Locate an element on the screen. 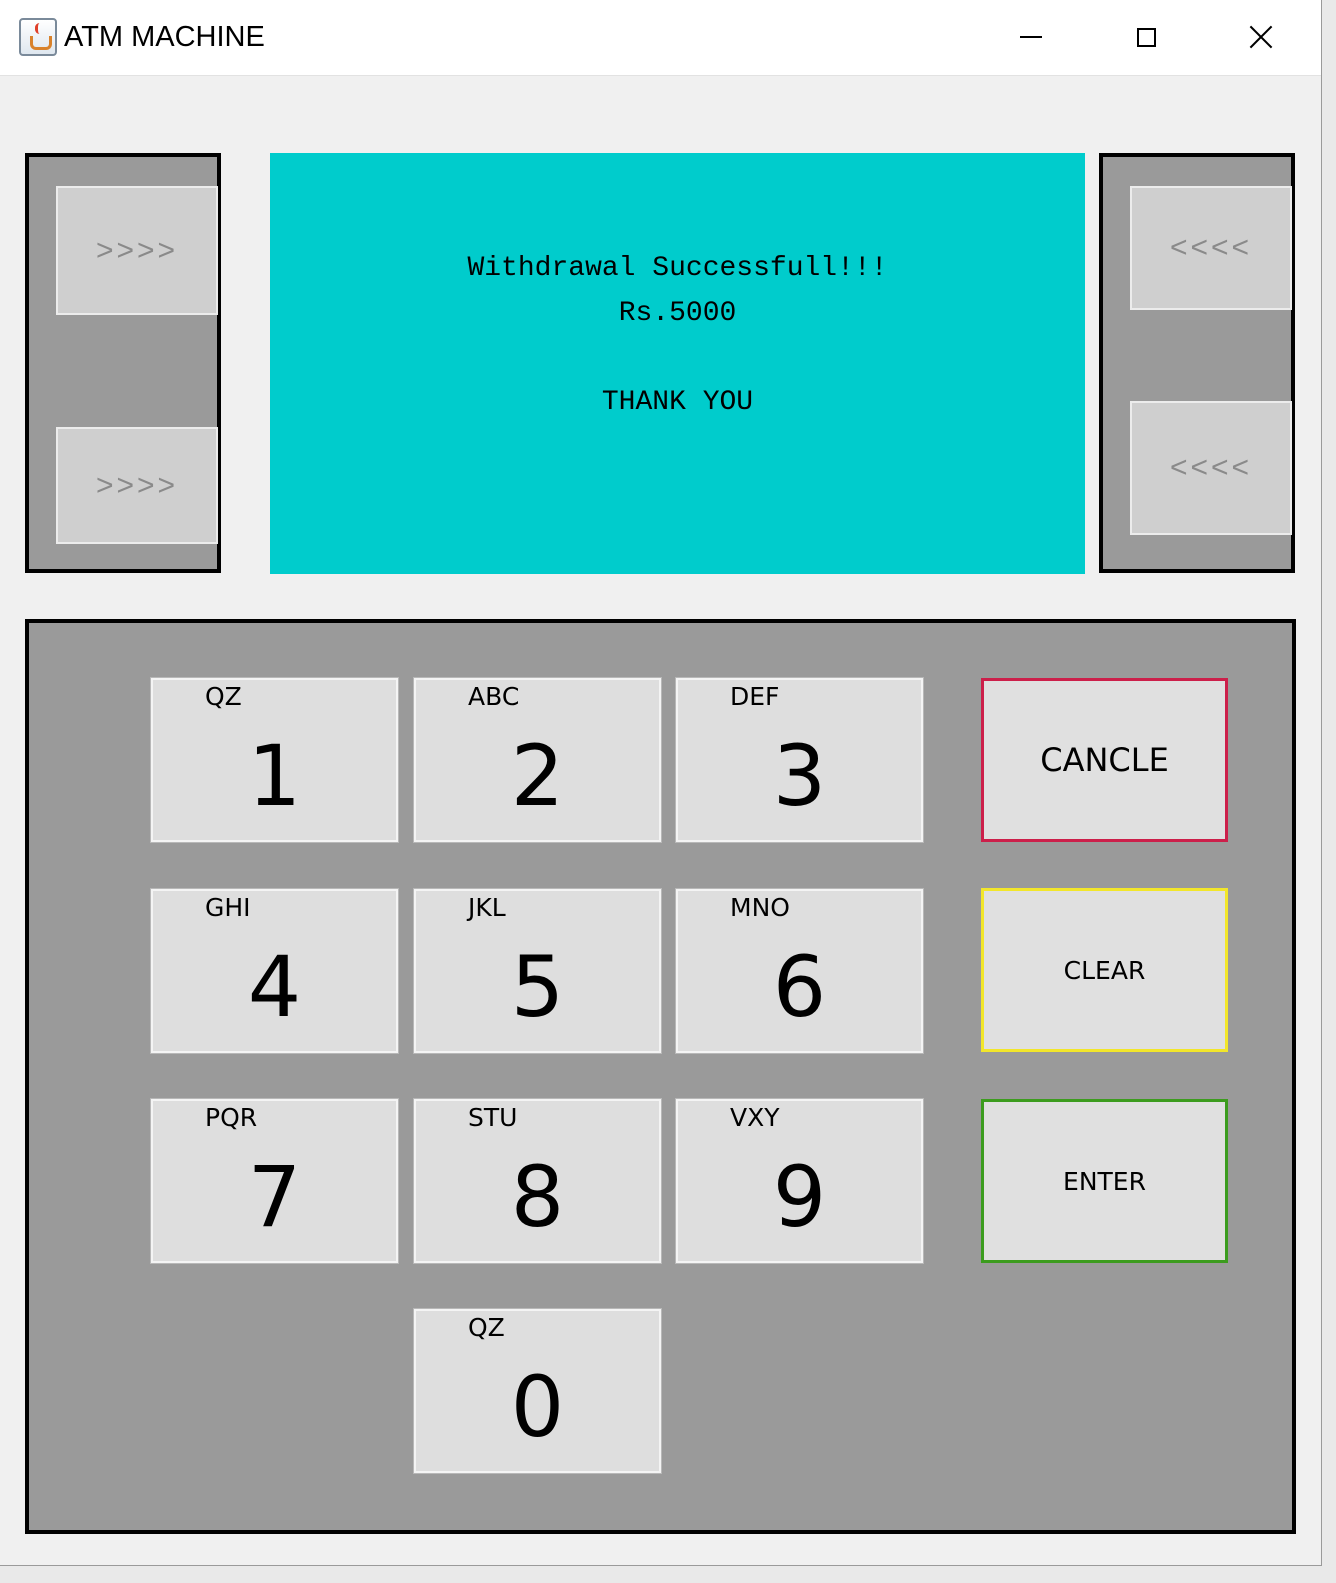 The image size is (1336, 1583). key-6: MNO 6 is located at coordinates (799, 971).